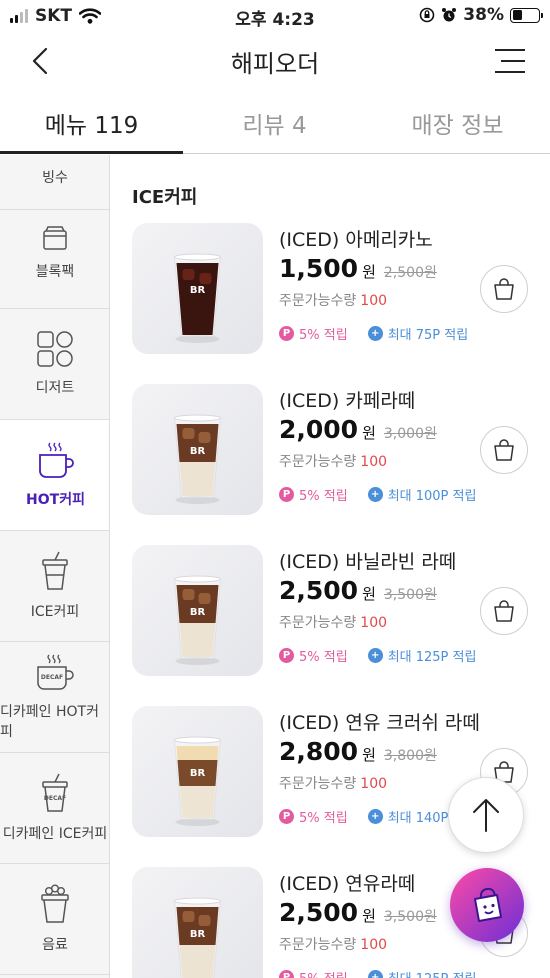 This screenshot has width=550, height=978. Describe the element at coordinates (55, 388) in the screenshot. I see `sidebar-item-label: 디저트` at that location.